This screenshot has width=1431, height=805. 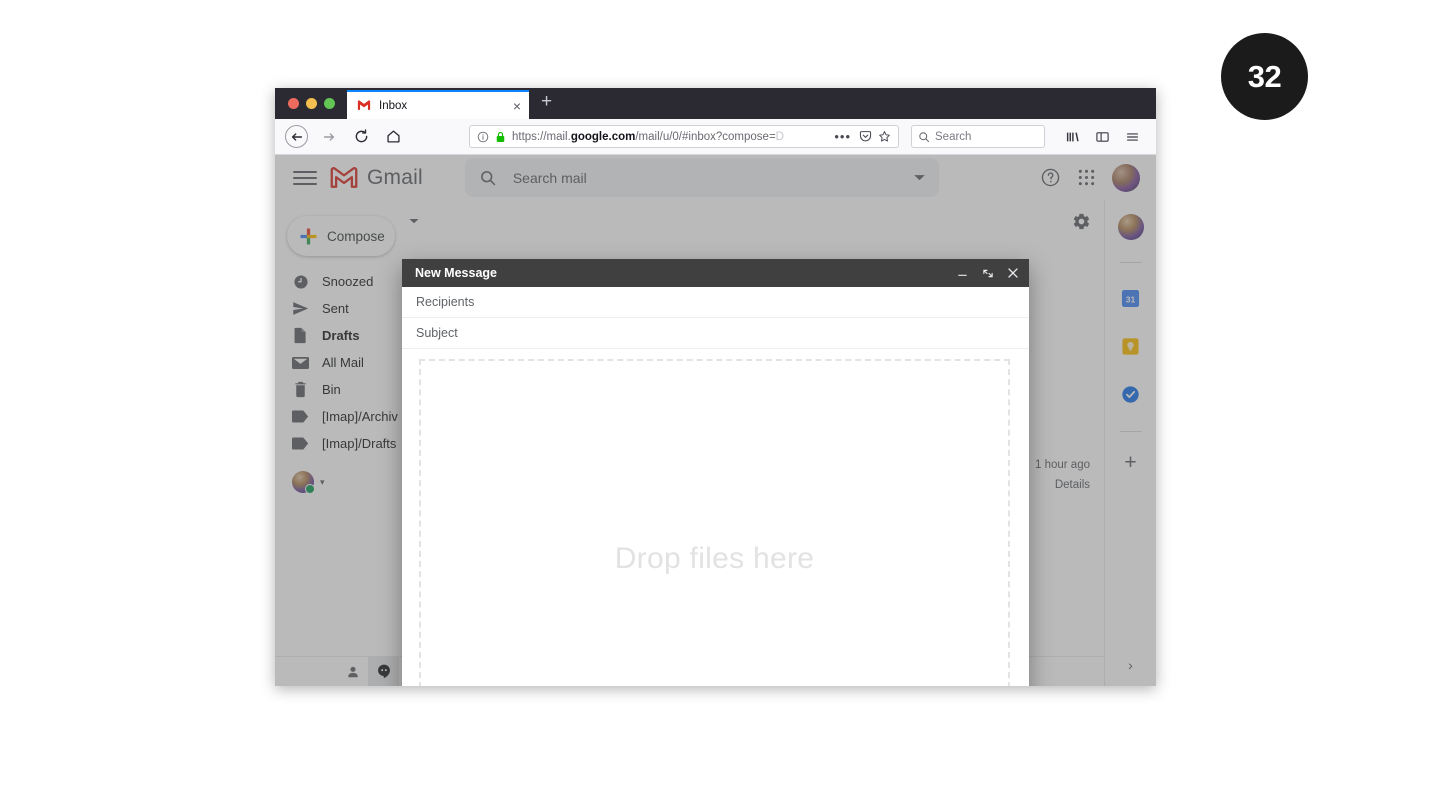 I want to click on sidebar-item-imap-drafts: [Imap]/Drafts, so click(x=337, y=443).